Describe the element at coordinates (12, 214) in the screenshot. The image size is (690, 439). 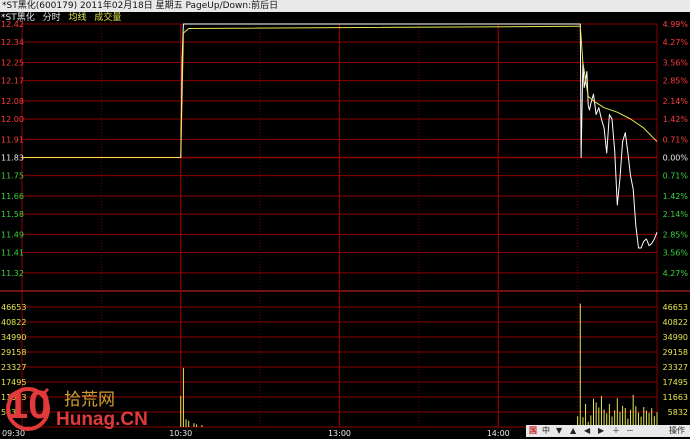
I see `price-tick-label: 11.58` at that location.